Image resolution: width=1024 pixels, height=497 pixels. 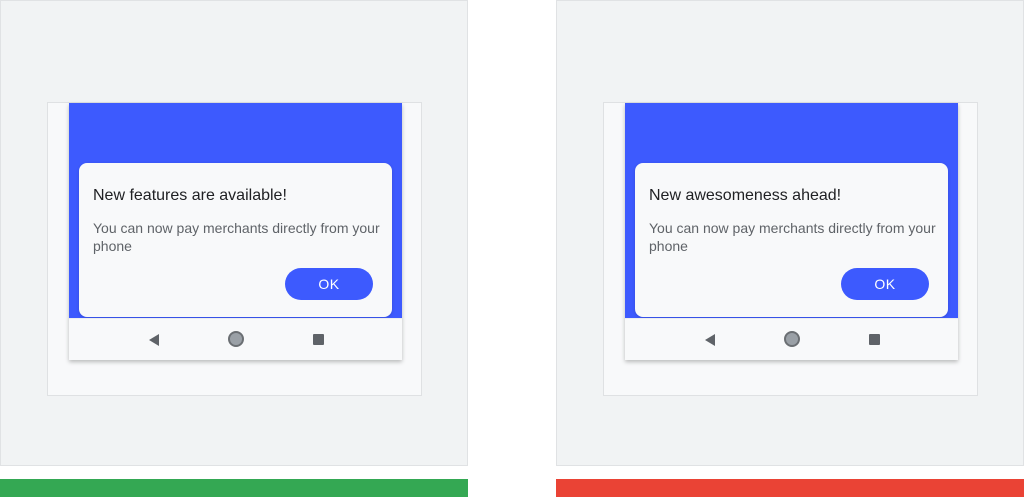 I want to click on dialog-title: New features are available!, so click(x=190, y=195).